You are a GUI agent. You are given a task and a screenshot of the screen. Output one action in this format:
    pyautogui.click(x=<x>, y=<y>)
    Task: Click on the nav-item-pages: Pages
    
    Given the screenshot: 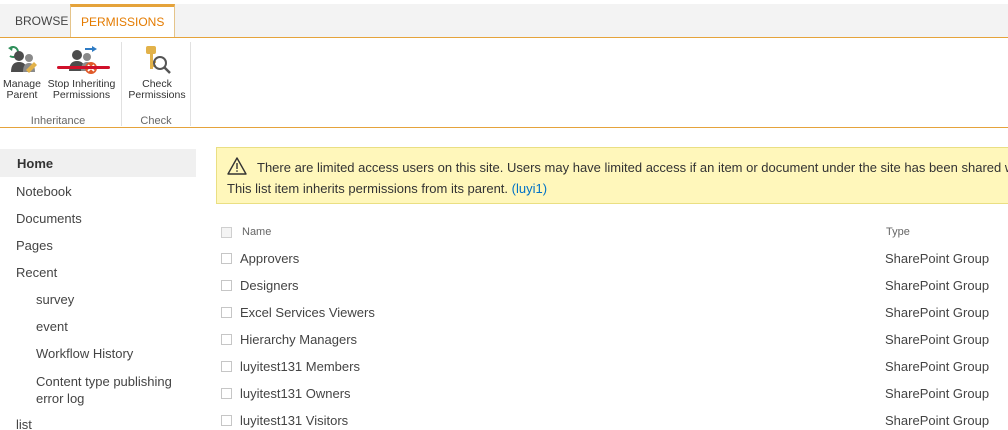 What is the action you would take?
    pyautogui.click(x=34, y=245)
    